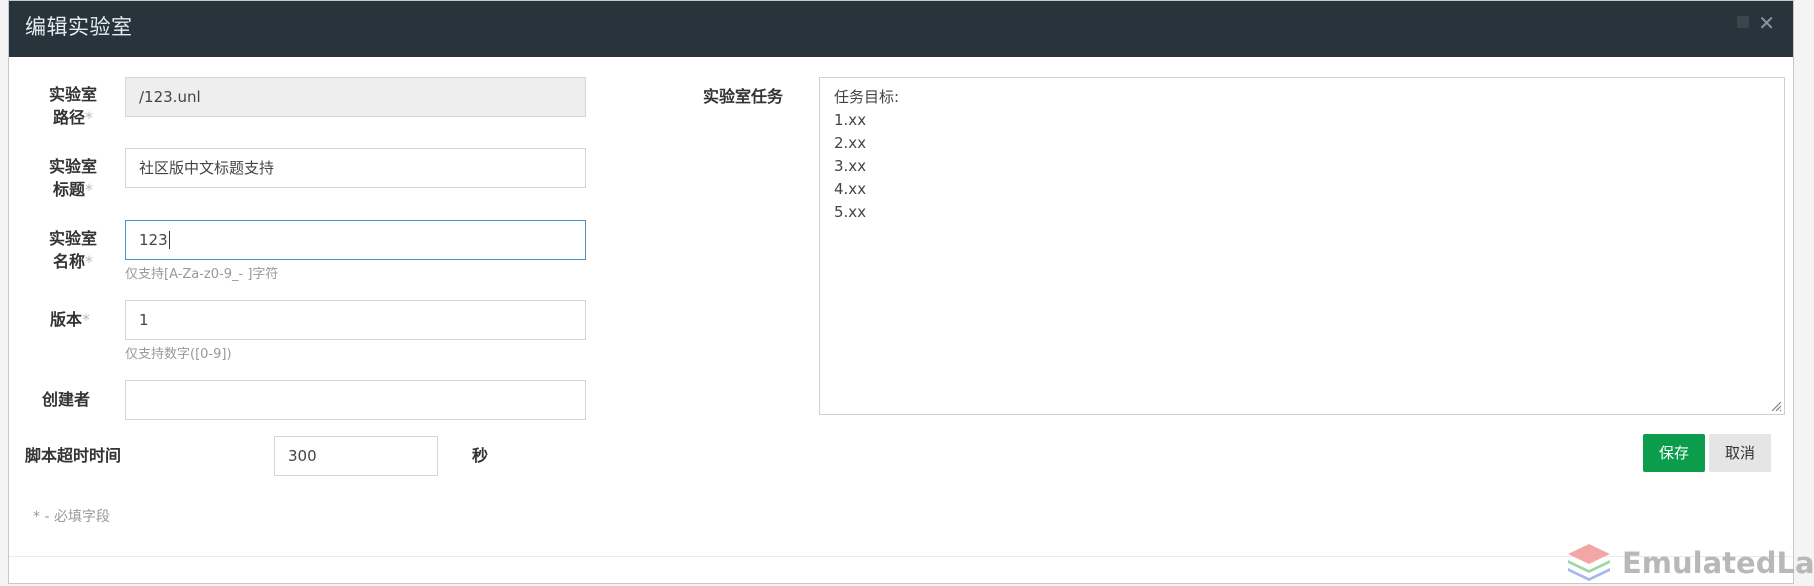 The image size is (1814, 586). What do you see at coordinates (66, 319) in the screenshot?
I see `version-label-text: 版本` at bounding box center [66, 319].